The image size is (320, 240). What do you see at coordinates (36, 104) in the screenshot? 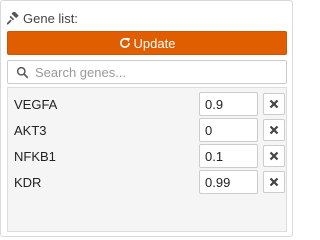
I see `gene-name: VEGFA` at bounding box center [36, 104].